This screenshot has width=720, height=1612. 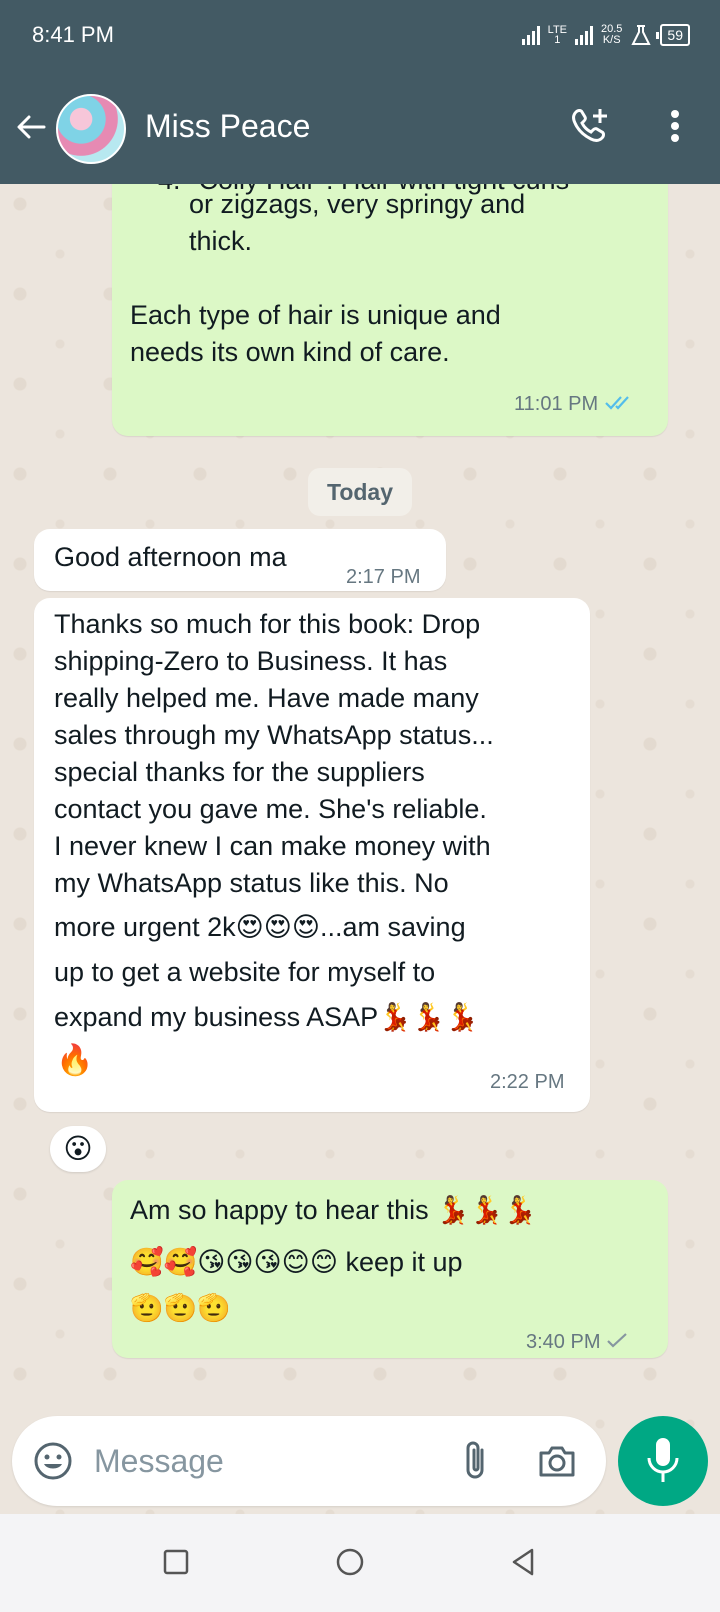 I want to click on message-text: Good afternoon ma, so click(x=170, y=557).